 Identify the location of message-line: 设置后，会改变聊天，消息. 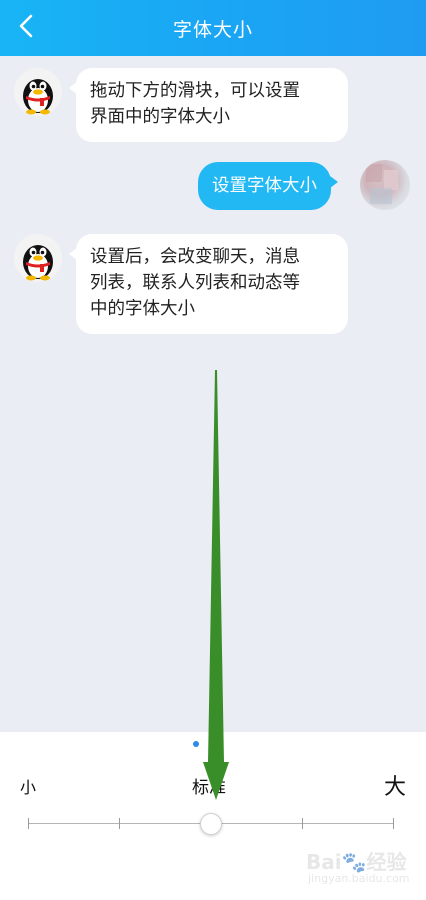
(195, 257).